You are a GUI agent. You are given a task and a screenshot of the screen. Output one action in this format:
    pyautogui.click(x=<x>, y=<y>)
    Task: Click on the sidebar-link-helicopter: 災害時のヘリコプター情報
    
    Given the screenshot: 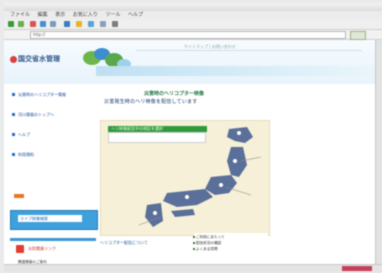 What is the action you would take?
    pyautogui.click(x=42, y=94)
    